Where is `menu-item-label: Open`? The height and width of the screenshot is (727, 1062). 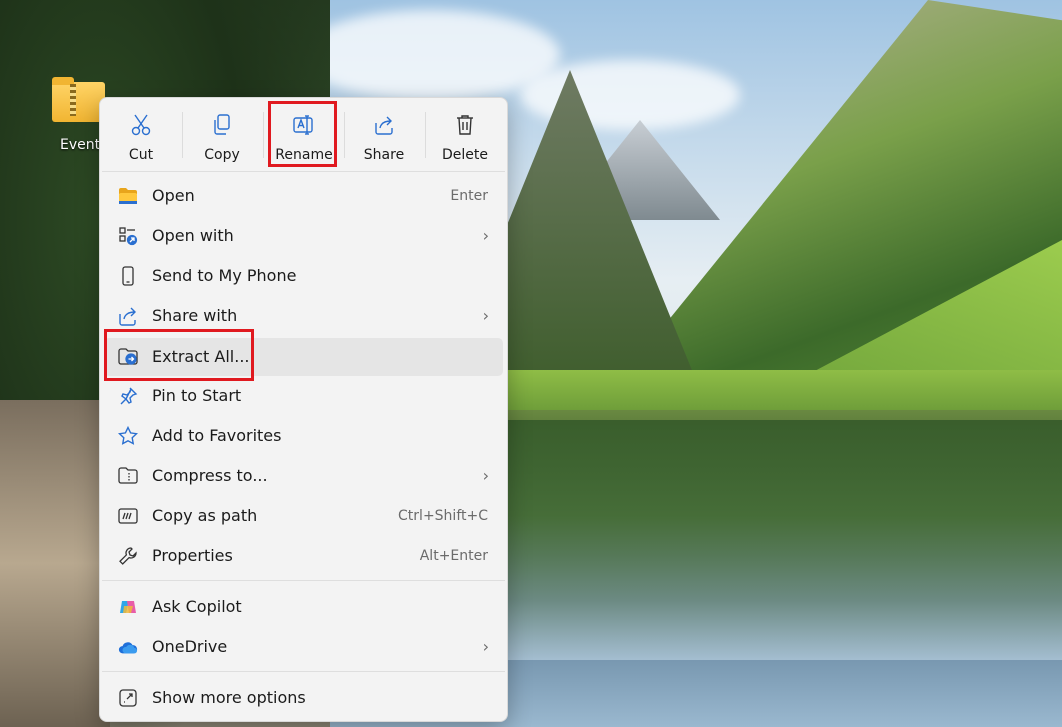
menu-item-label: Open is located at coordinates (173, 195).